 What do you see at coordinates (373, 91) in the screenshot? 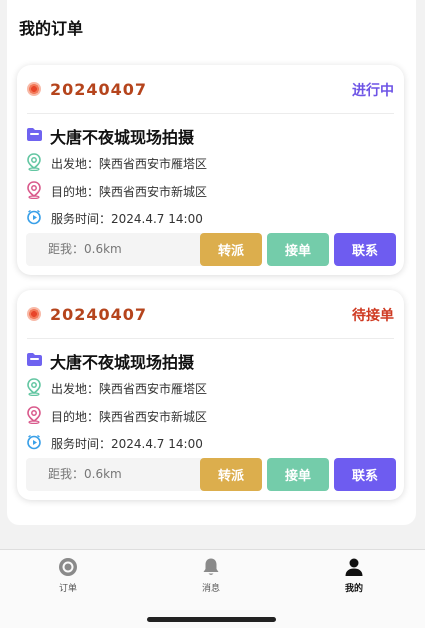
I see `order-status: 进行中` at bounding box center [373, 91].